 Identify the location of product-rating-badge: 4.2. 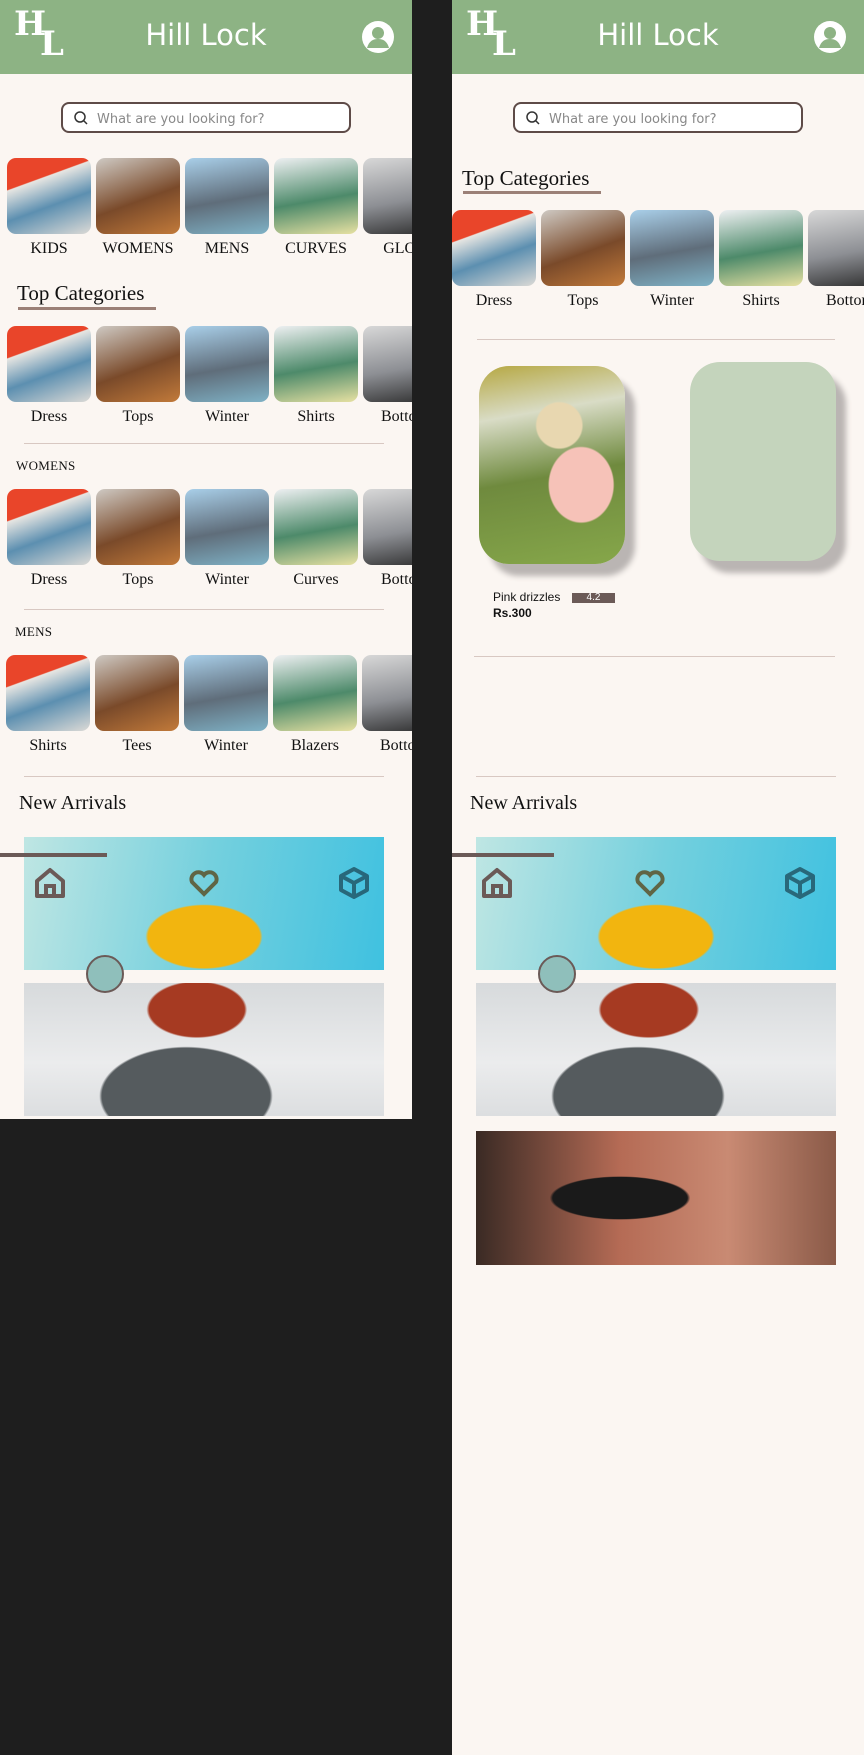
(593, 598).